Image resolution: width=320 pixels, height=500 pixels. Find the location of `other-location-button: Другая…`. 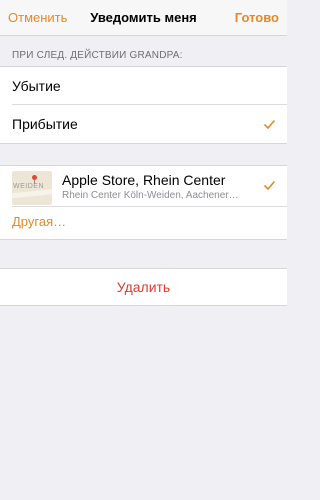

other-location-button: Другая… is located at coordinates (39, 222).